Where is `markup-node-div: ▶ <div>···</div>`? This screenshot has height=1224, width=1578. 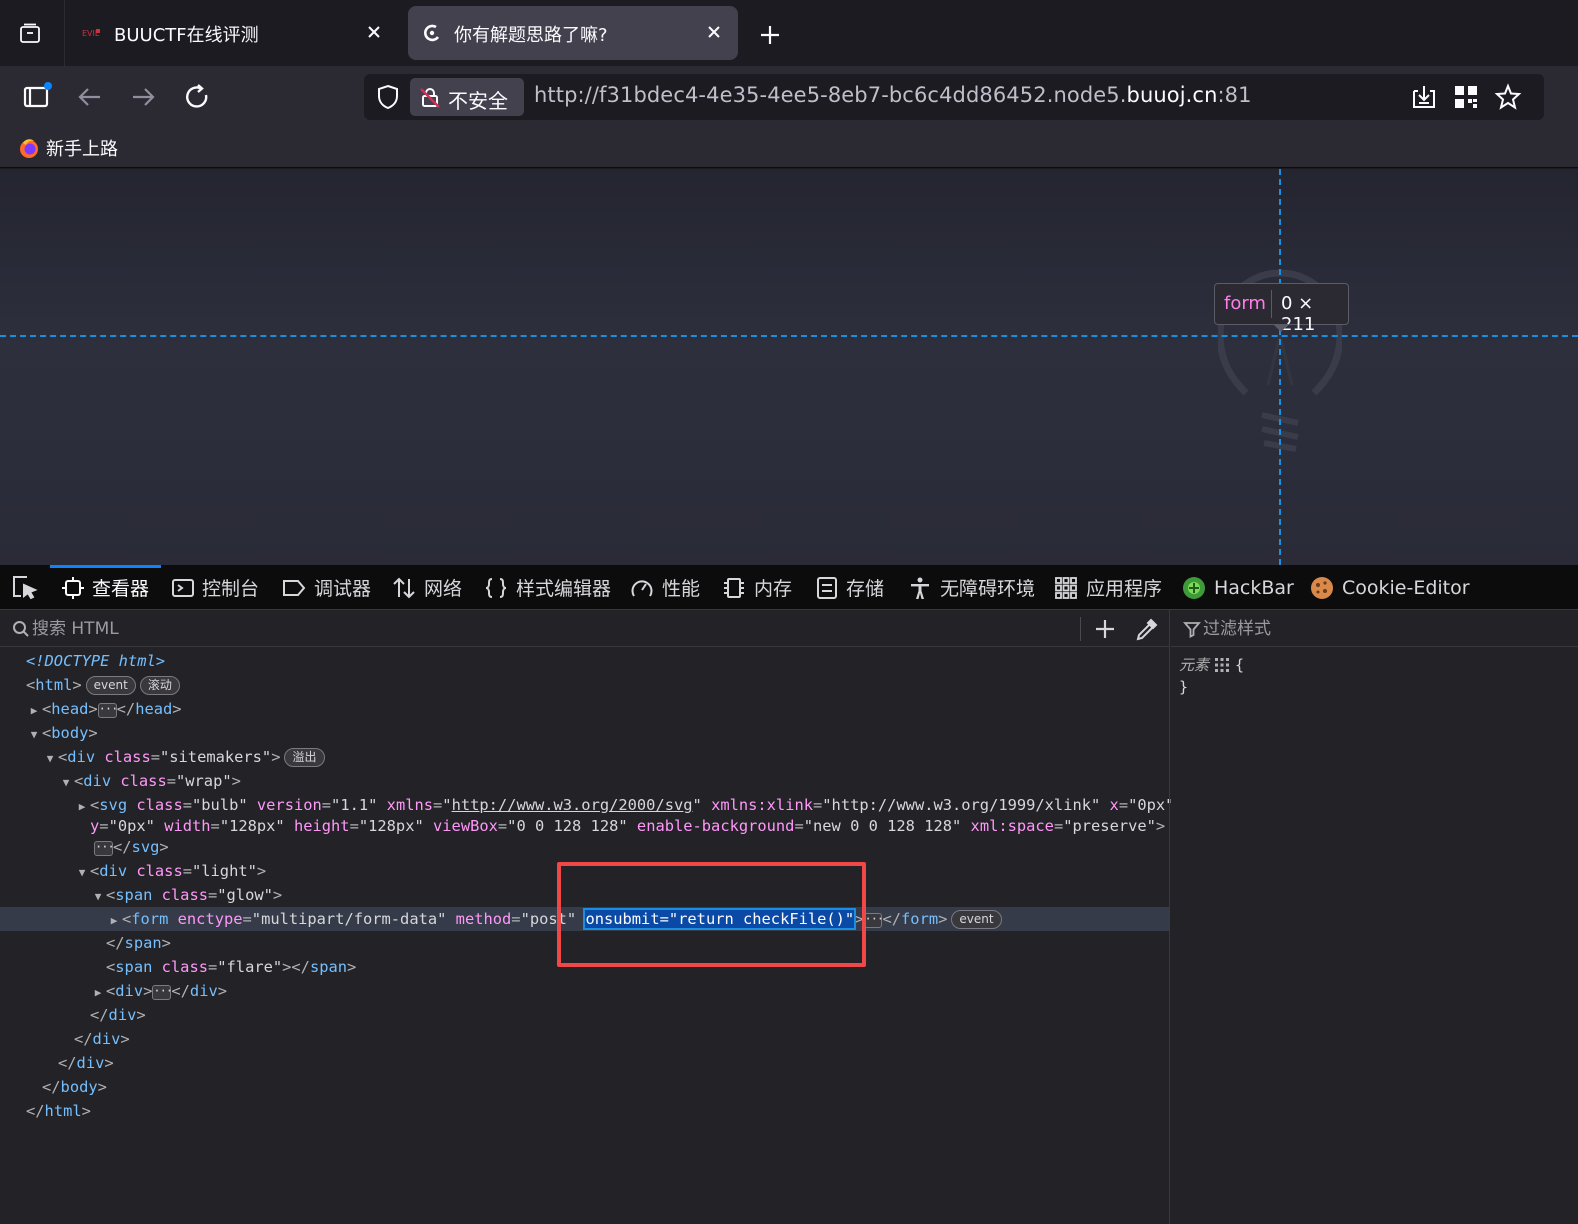
markup-node-div: ▶ <div>···</div> is located at coordinates (585, 991).